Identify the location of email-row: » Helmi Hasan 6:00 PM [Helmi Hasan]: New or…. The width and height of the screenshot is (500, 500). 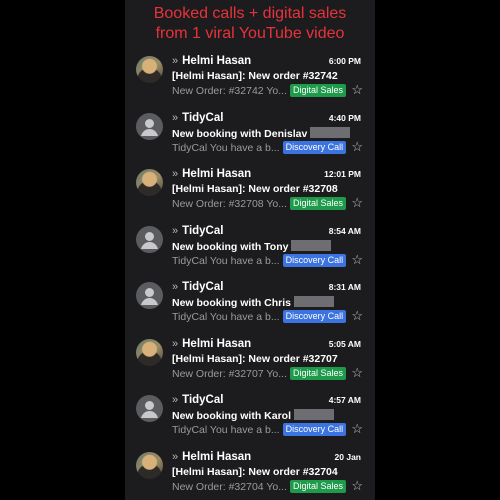
(250, 80).